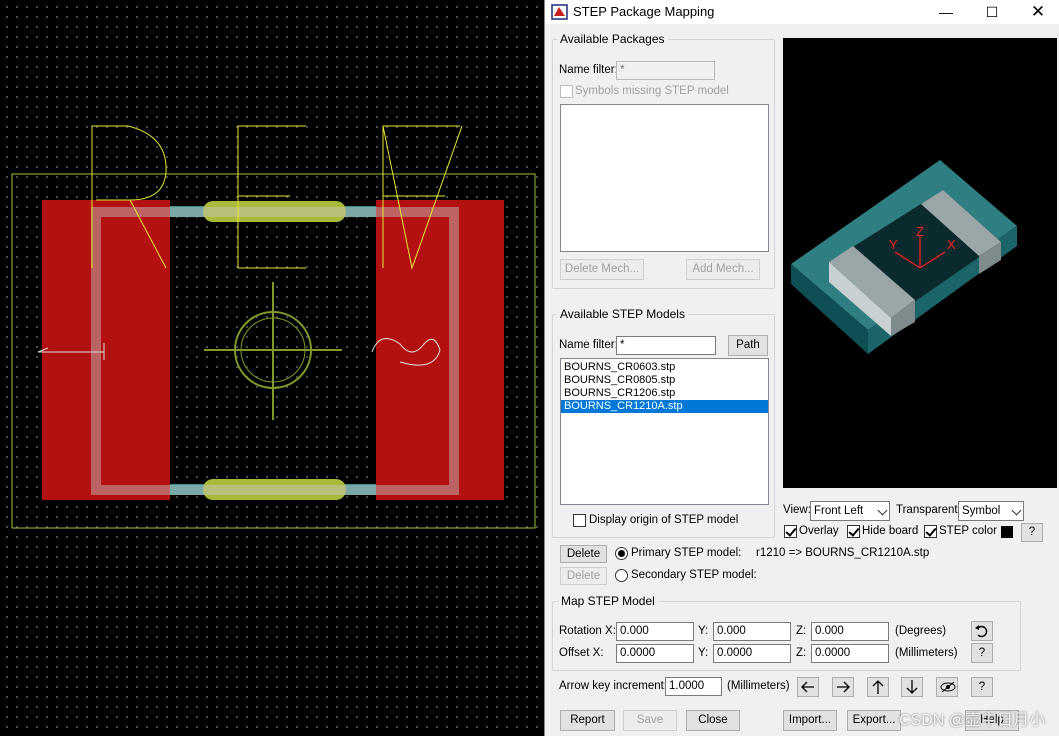 This screenshot has height=736, width=1059. What do you see at coordinates (693, 686) in the screenshot?
I see `arrow-increment-input: 1.0000` at bounding box center [693, 686].